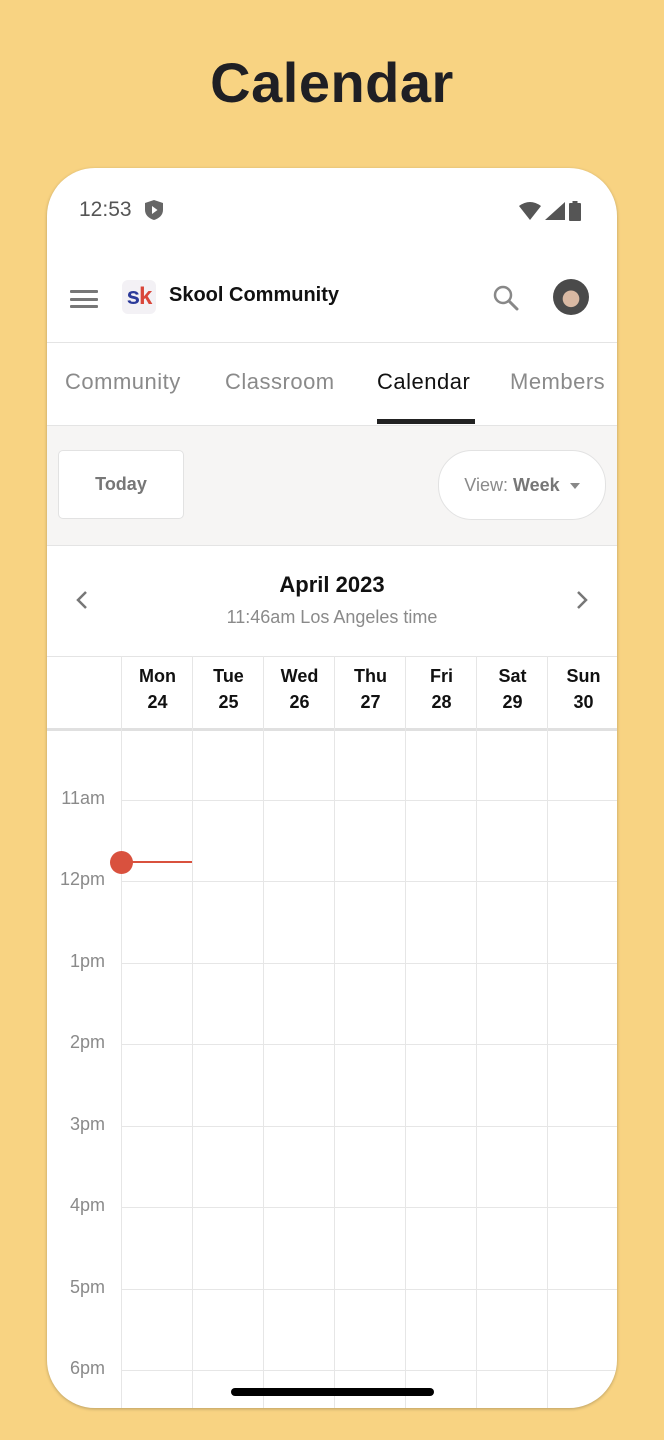 This screenshot has width=664, height=1440. Describe the element at coordinates (574, 486) in the screenshot. I see `caret-down-icon` at that location.